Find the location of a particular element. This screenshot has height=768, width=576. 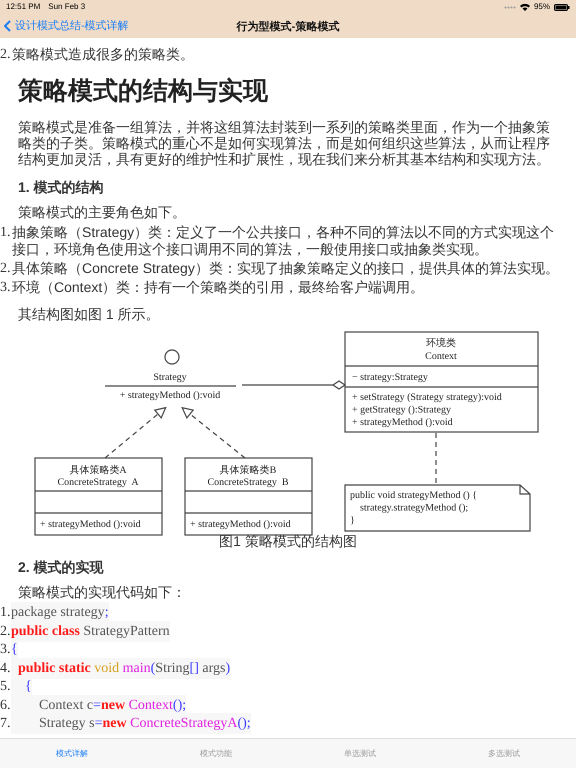

list-number: 1. is located at coordinates (6, 233).